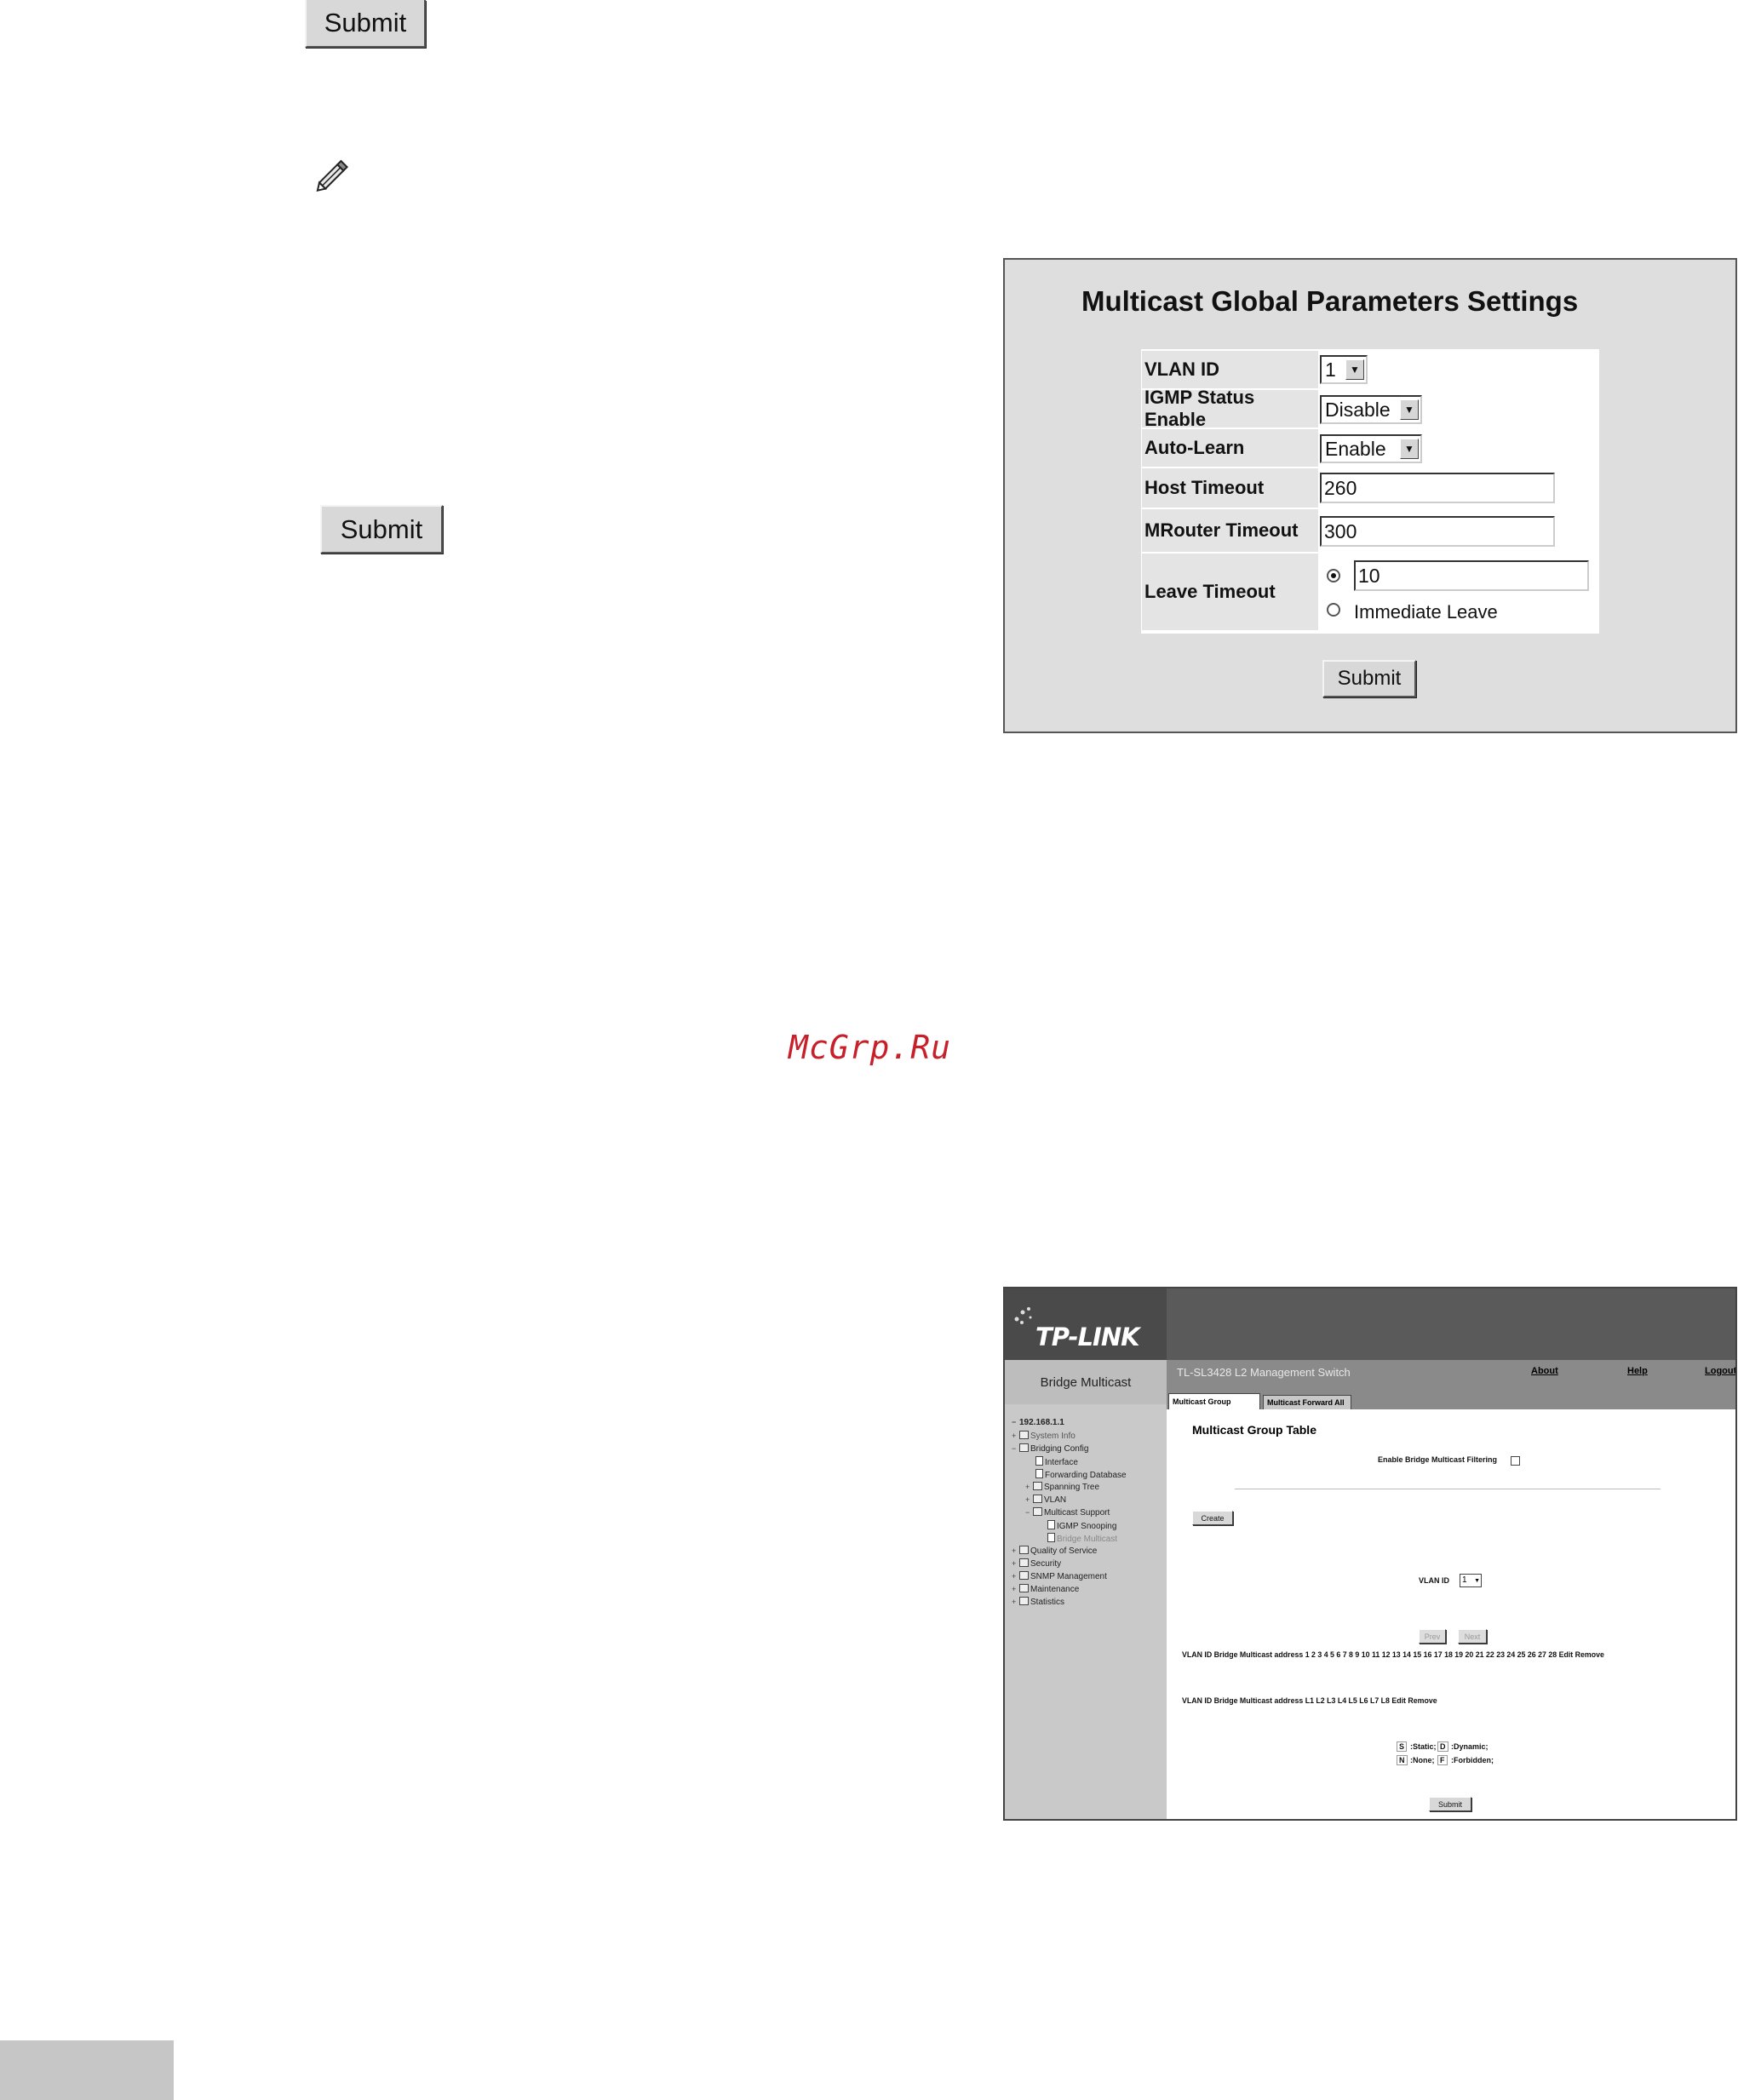  Describe the element at coordinates (1333, 575) in the screenshot. I see `leave-timeout-value-radio` at that location.